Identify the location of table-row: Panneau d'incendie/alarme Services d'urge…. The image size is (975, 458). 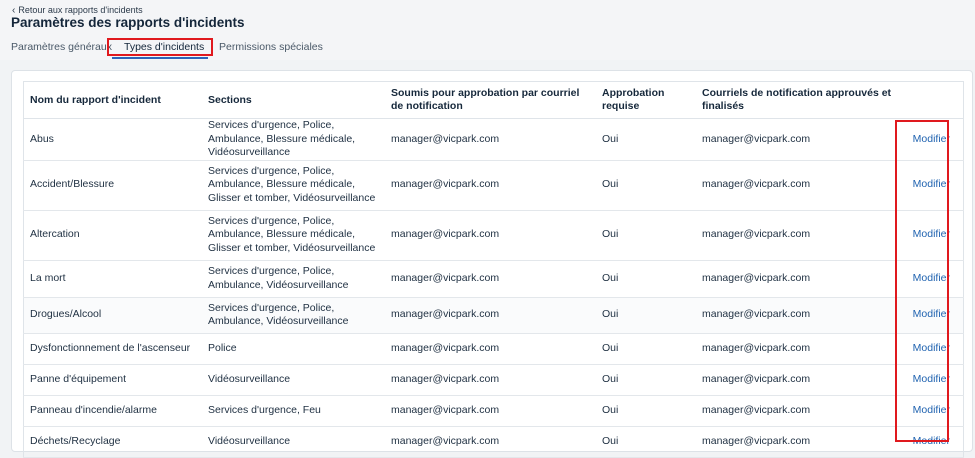
(493, 411).